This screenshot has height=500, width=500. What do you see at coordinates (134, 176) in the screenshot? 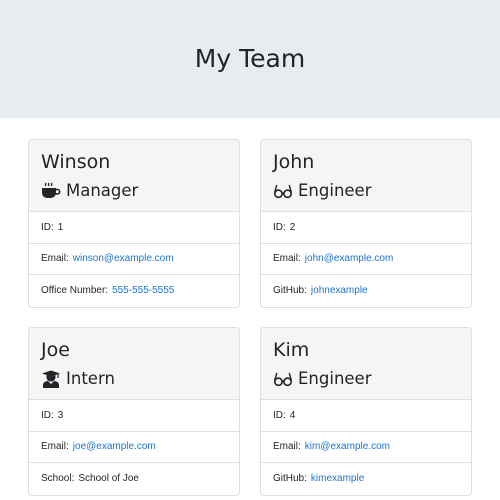
I see `card-header: Winson Manager` at bounding box center [134, 176].